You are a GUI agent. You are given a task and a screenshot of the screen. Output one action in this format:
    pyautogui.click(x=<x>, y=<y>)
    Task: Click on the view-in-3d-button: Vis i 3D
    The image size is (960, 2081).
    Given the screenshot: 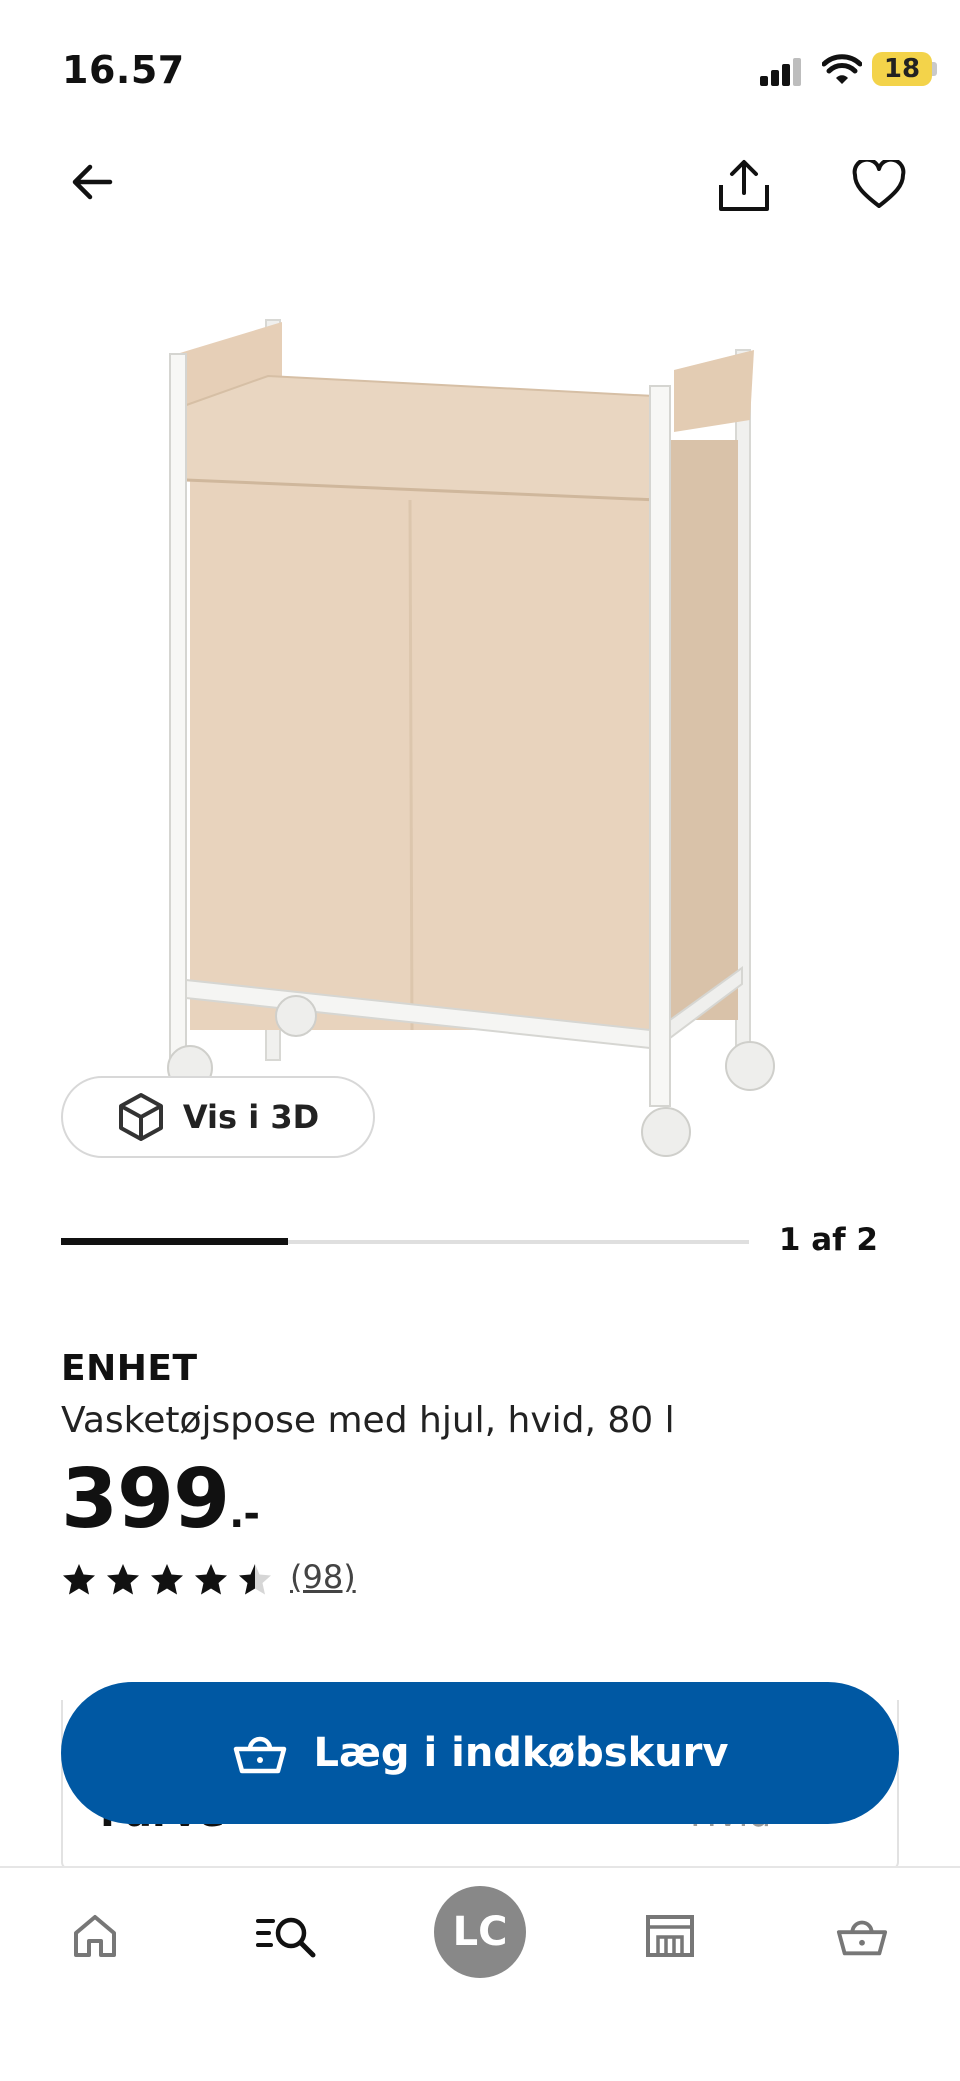 What is the action you would take?
    pyautogui.click(x=218, y=1117)
    